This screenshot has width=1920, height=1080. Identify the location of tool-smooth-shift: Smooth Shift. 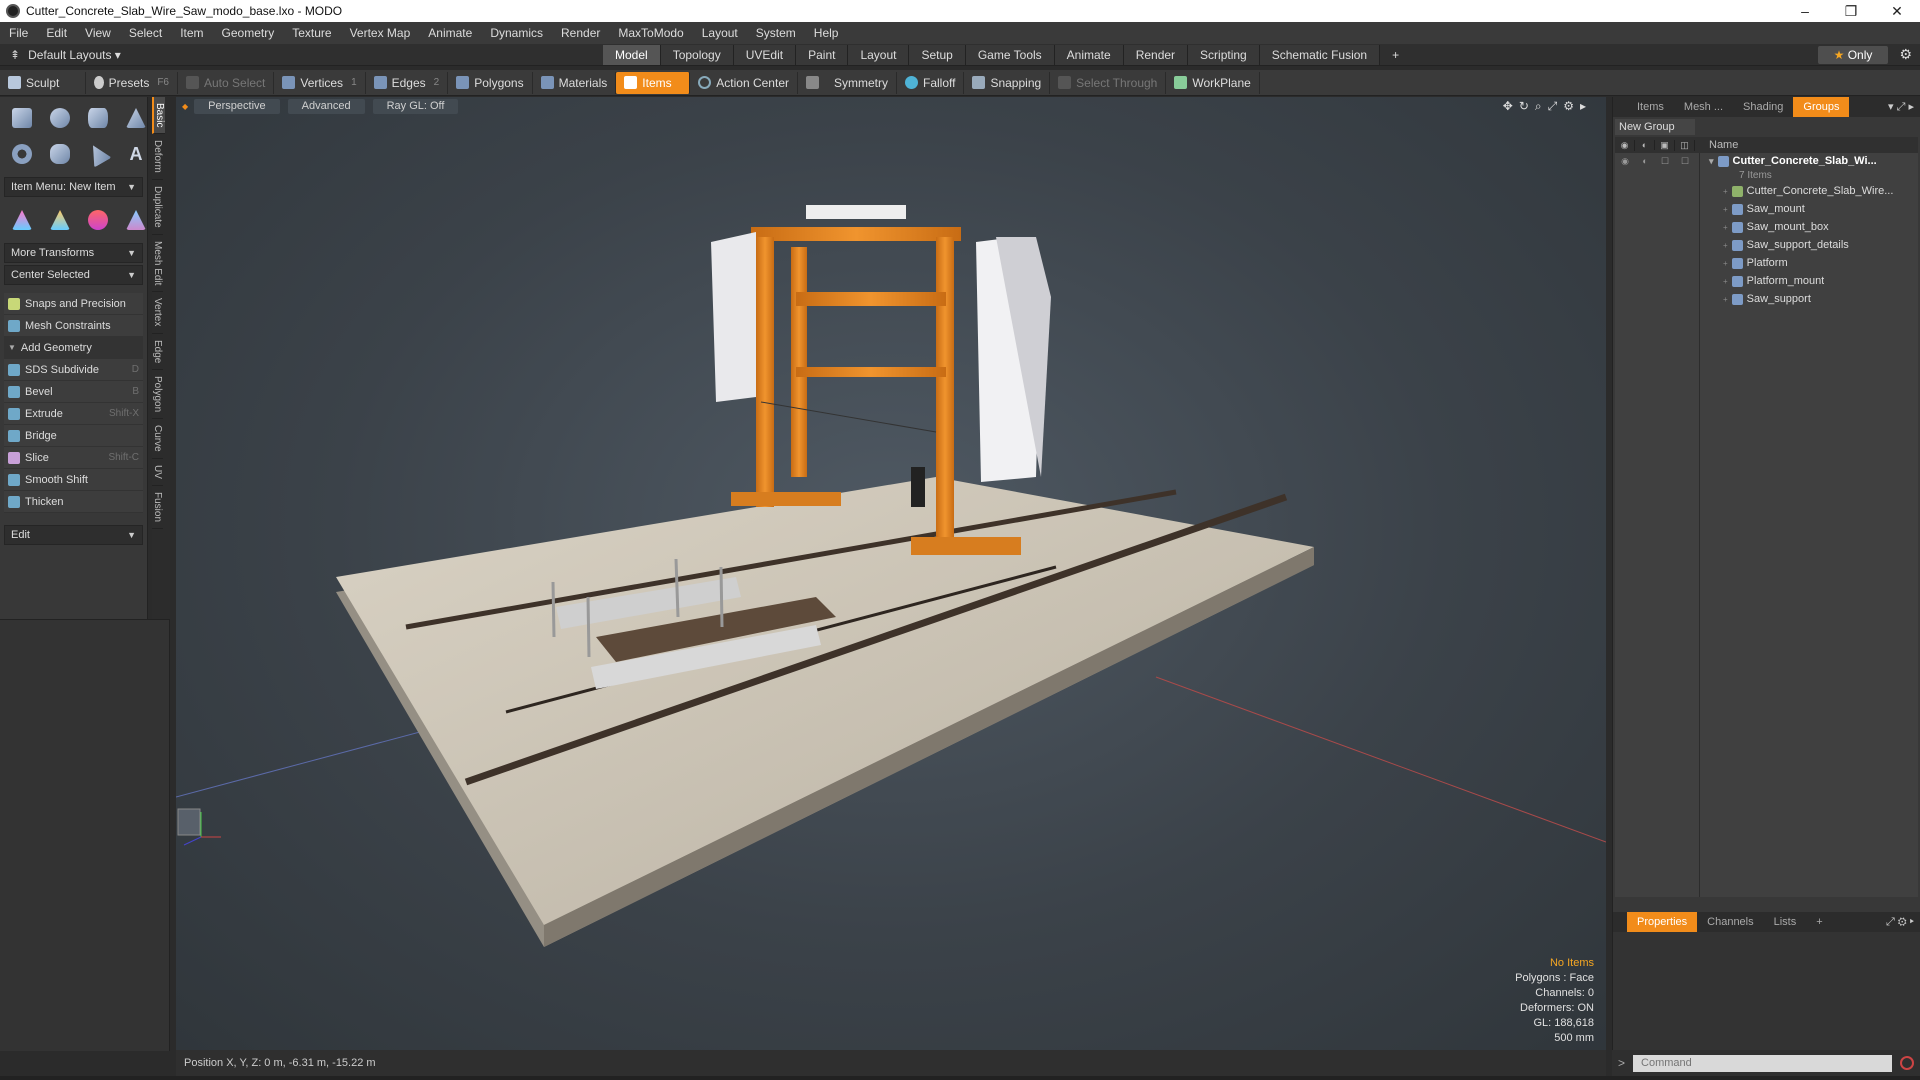
(73, 480).